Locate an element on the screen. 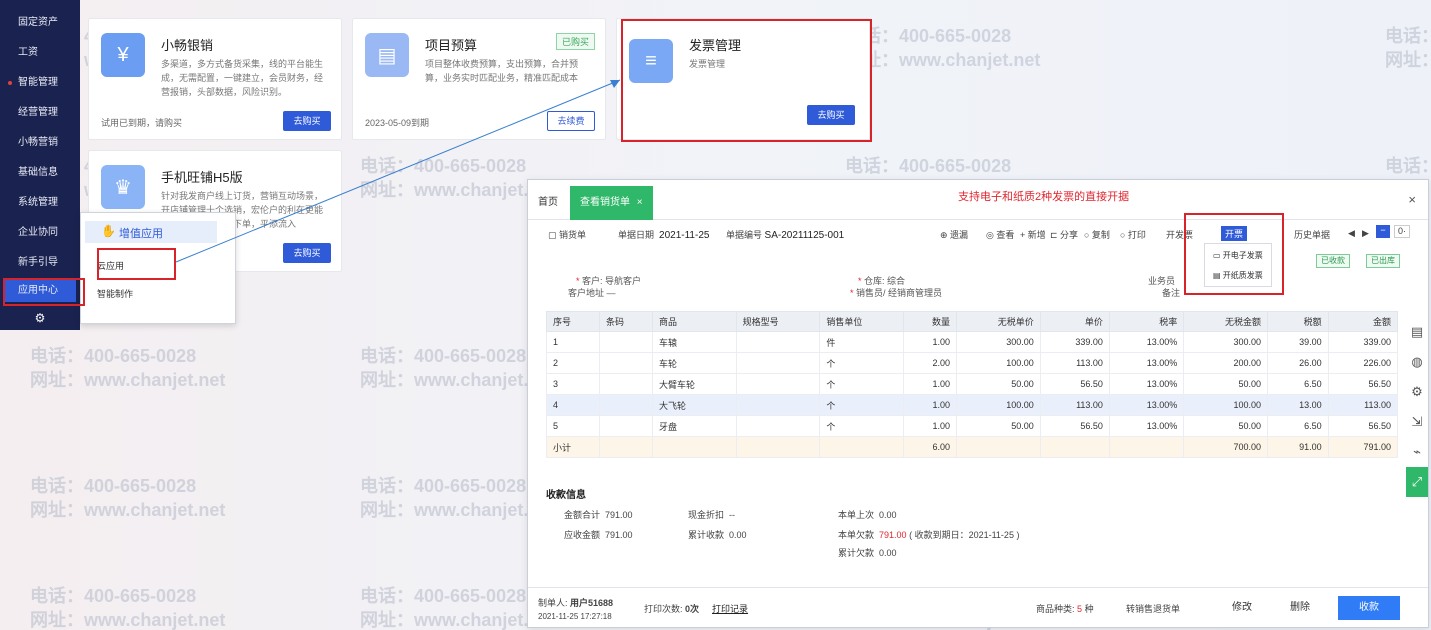  column-header: 数量 is located at coordinates (930, 321).